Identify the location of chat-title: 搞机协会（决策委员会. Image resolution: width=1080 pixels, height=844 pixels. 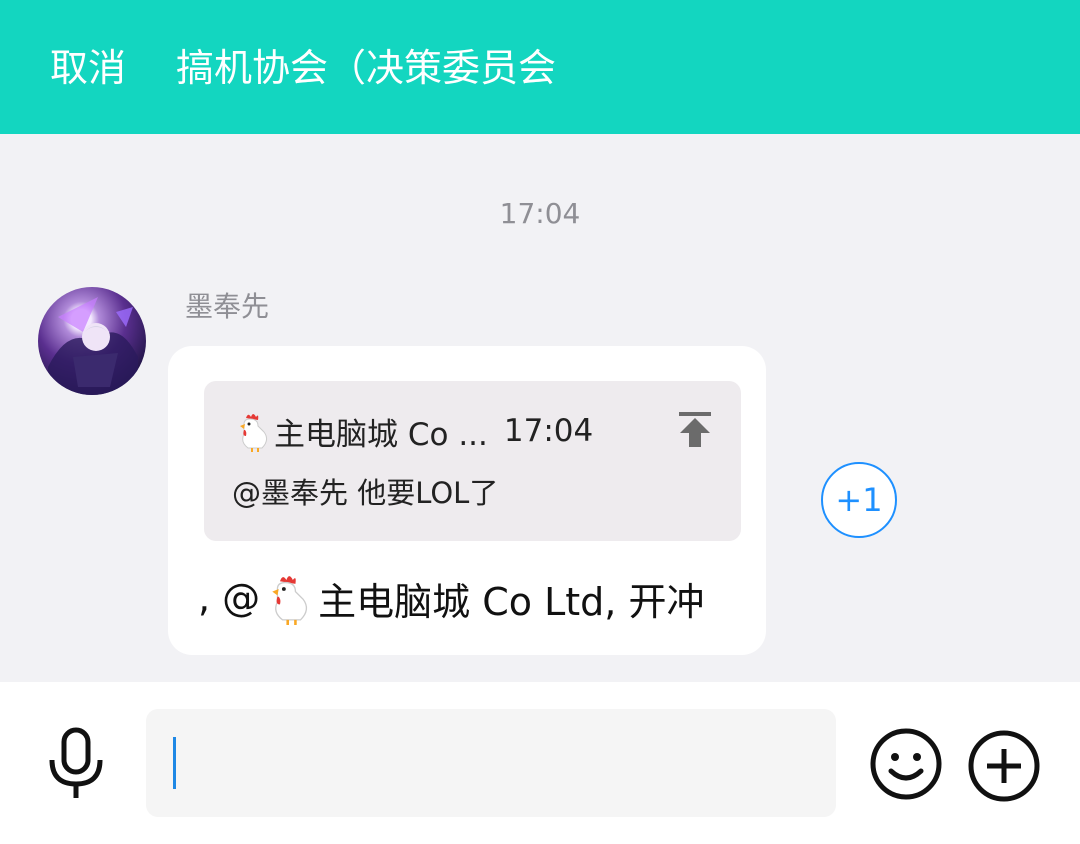
(366, 68).